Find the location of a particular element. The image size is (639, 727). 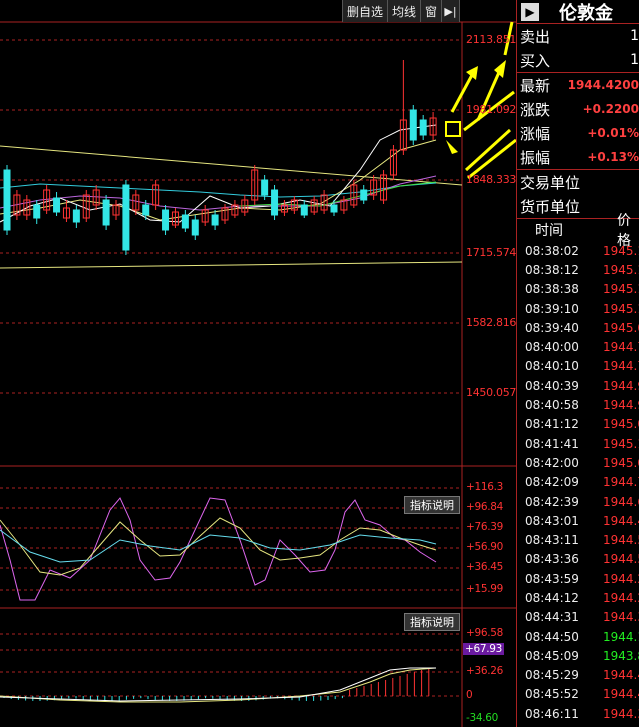

tick-row: 08:40:00 1944.7 is located at coordinates (578, 346).